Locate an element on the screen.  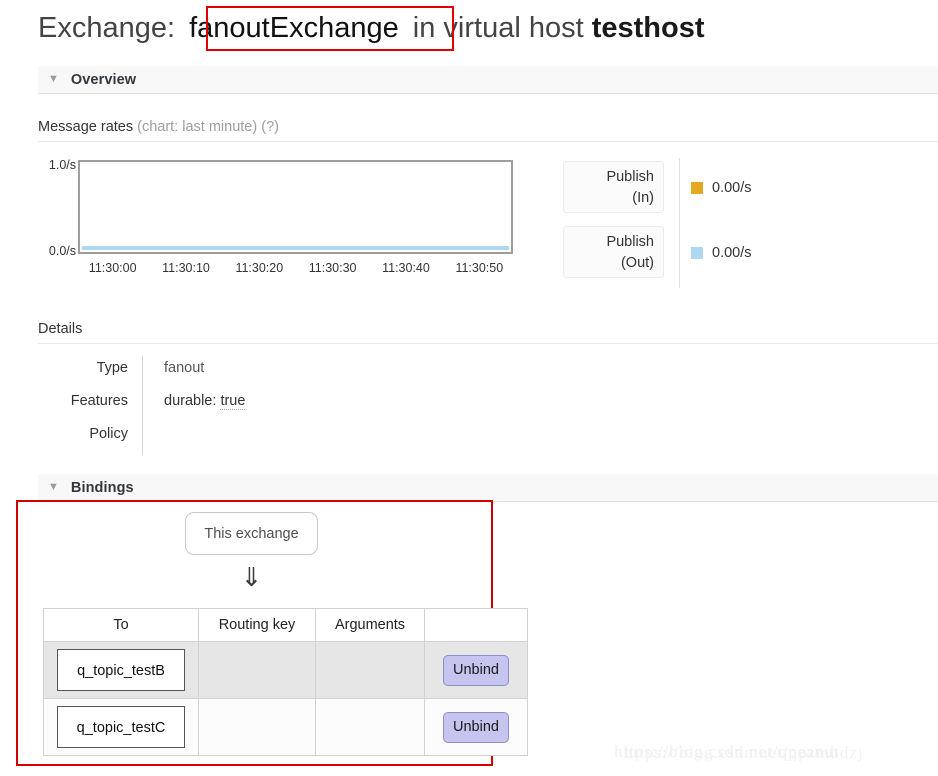
message-rates-heading: Message rates (chart: last minute) (?) is located at coordinates (488, 130).